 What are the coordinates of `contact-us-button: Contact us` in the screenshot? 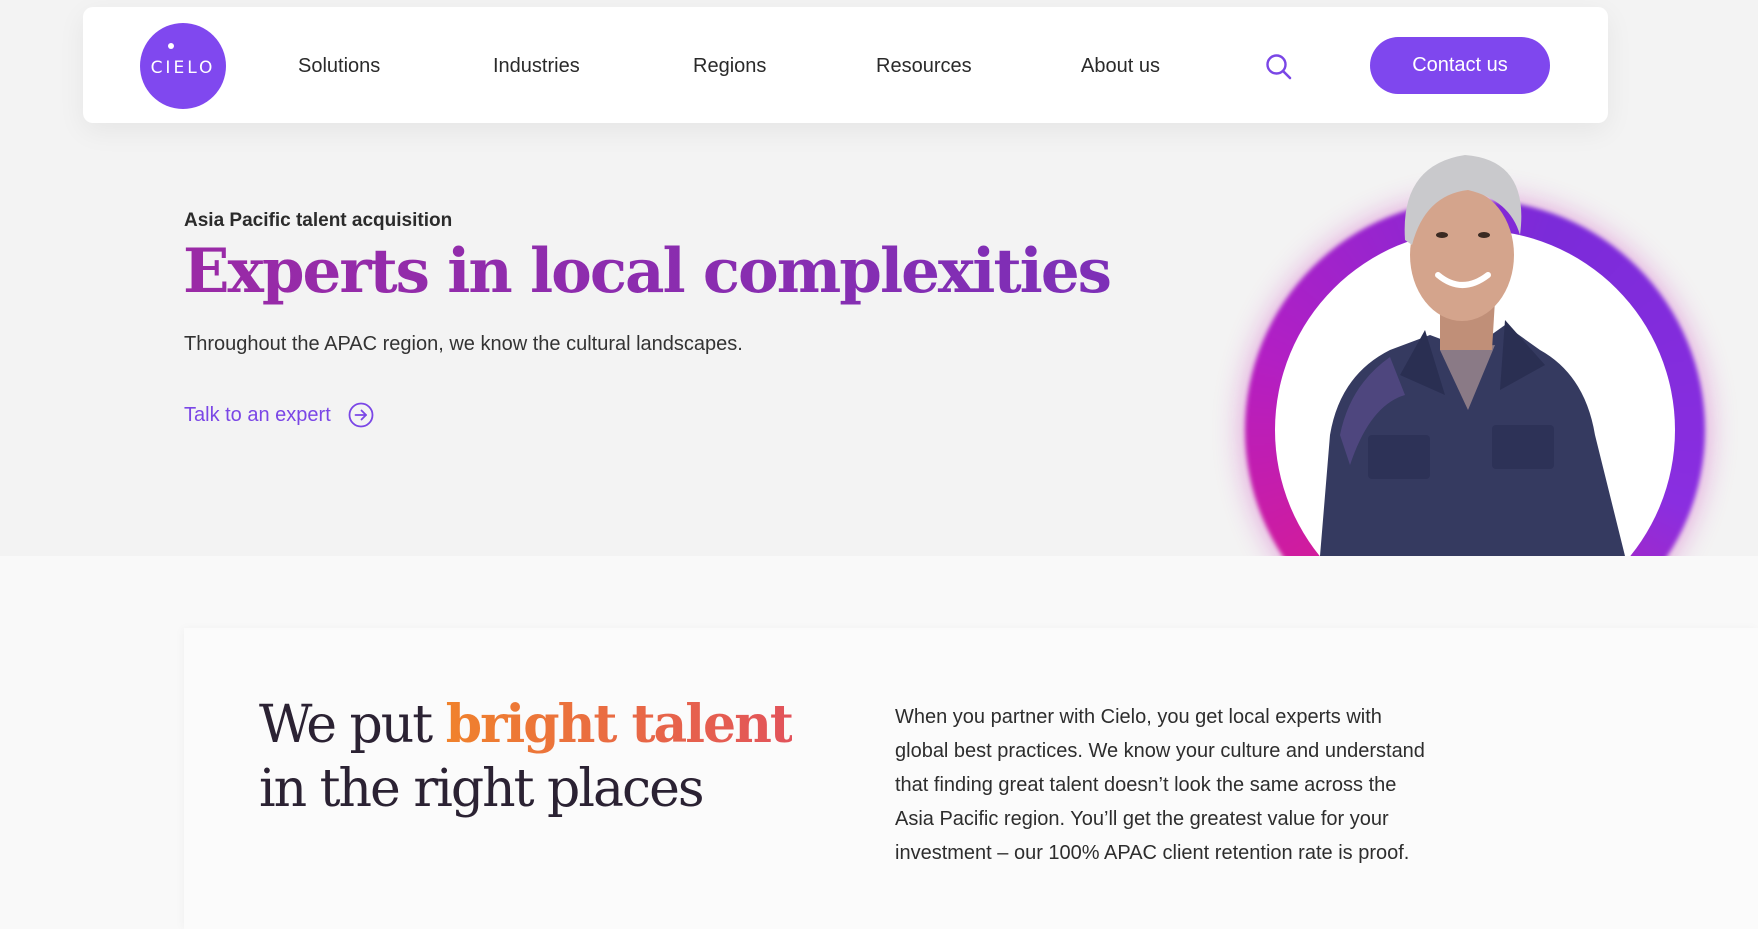 It's located at (1460, 65).